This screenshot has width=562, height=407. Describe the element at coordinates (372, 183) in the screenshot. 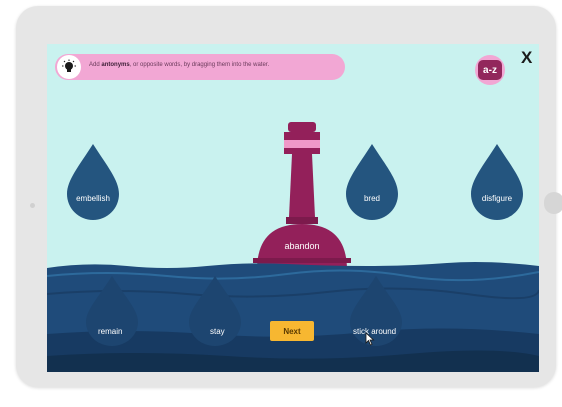

I see `word-drop: bred` at that location.